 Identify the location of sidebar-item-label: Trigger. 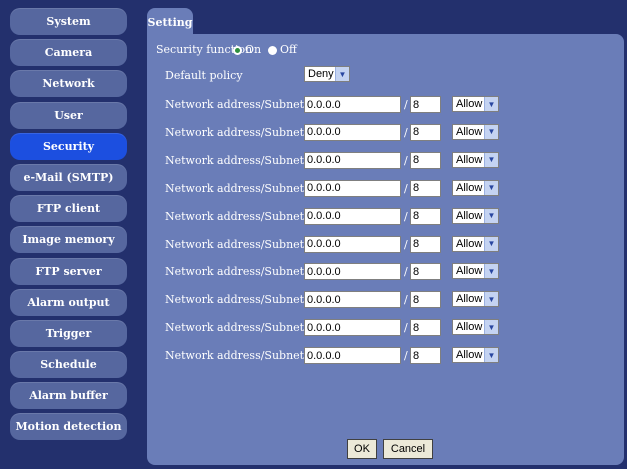
(68, 333).